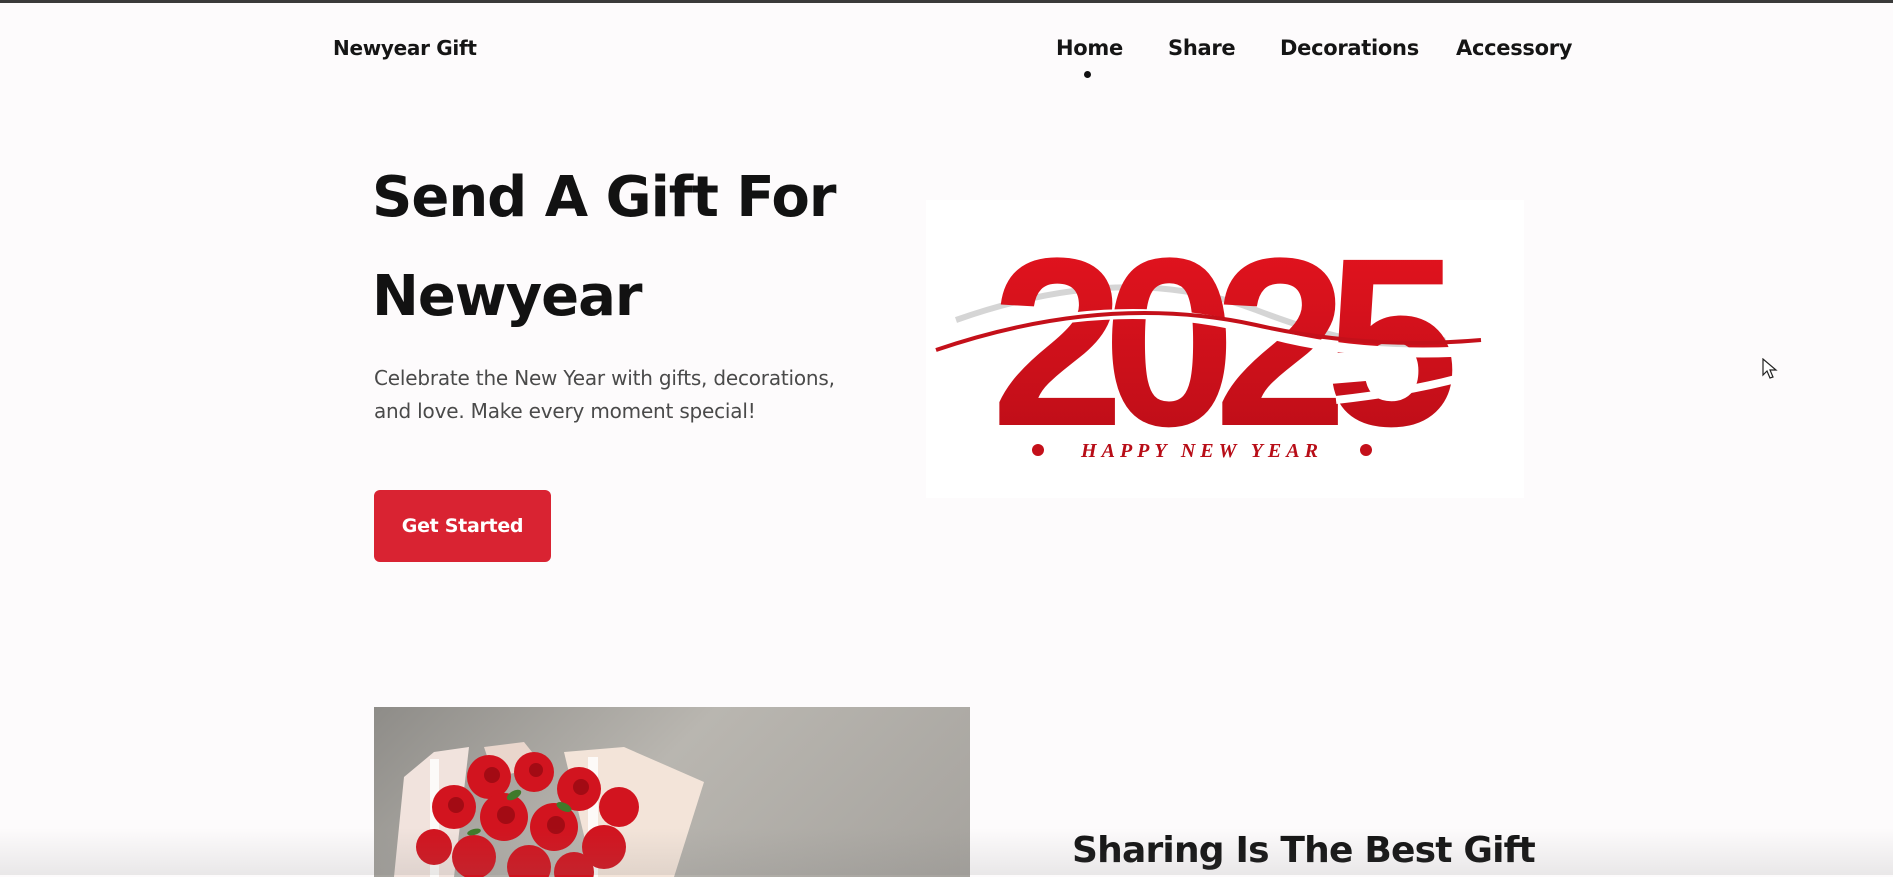 This screenshot has height=877, width=1893. What do you see at coordinates (1087, 74) in the screenshot?
I see `active-nav-indicator` at bounding box center [1087, 74].